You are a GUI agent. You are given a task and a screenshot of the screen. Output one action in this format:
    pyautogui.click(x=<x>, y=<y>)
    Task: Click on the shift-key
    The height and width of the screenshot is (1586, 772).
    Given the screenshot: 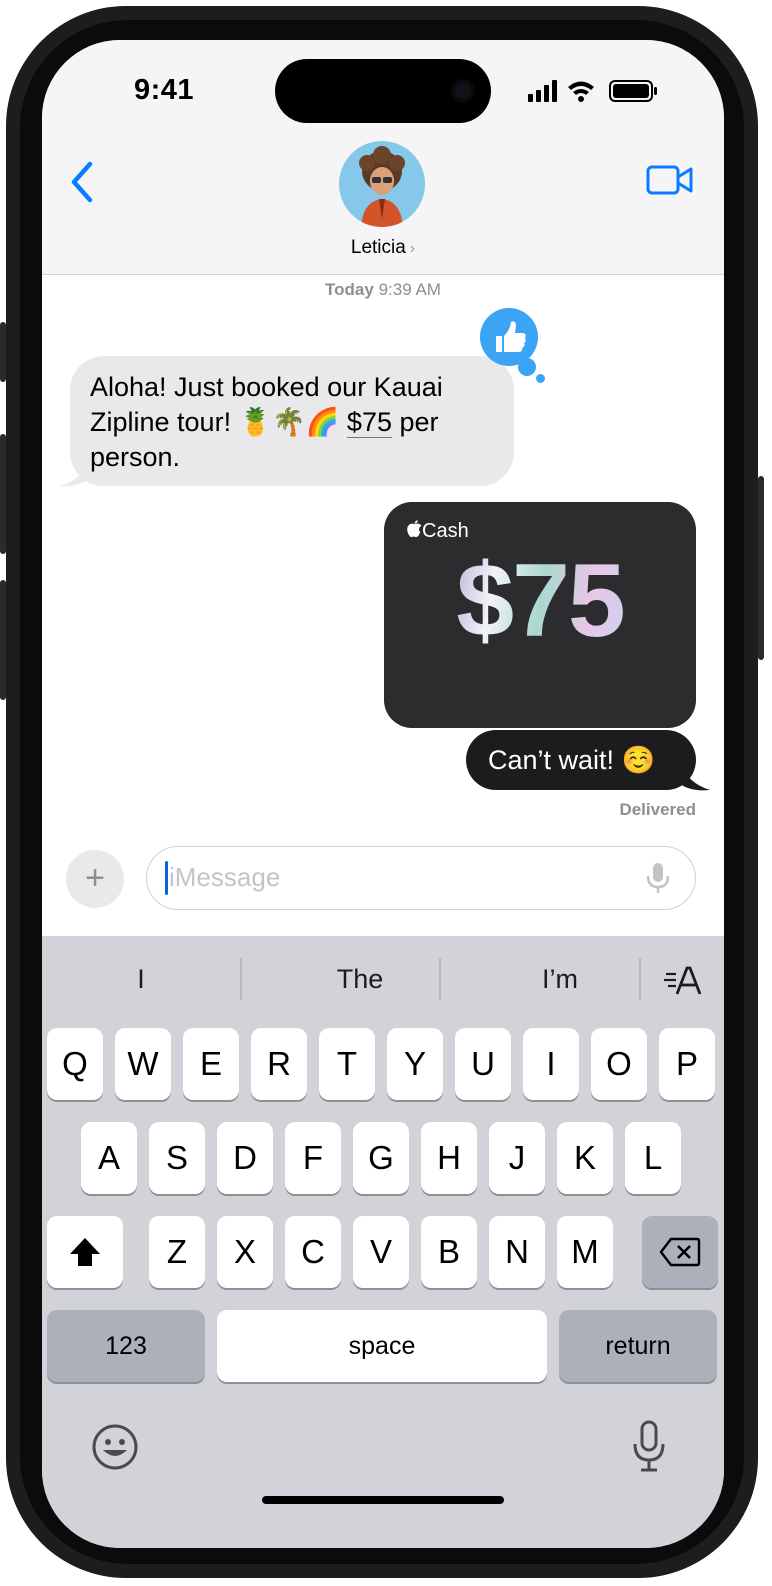 What is the action you would take?
    pyautogui.click(x=85, y=1252)
    